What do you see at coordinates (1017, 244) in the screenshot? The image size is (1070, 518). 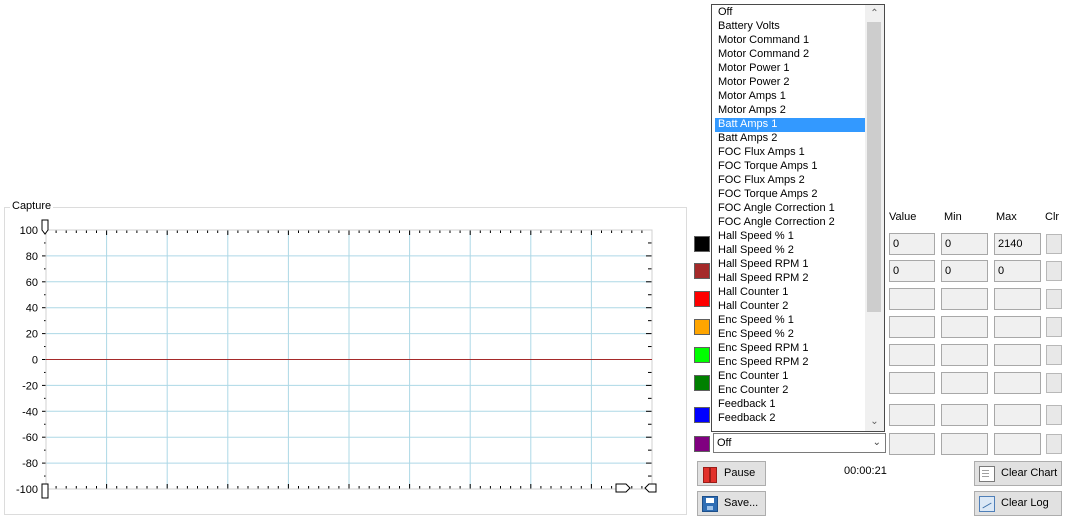 I see `channel-max-field: 2140` at bounding box center [1017, 244].